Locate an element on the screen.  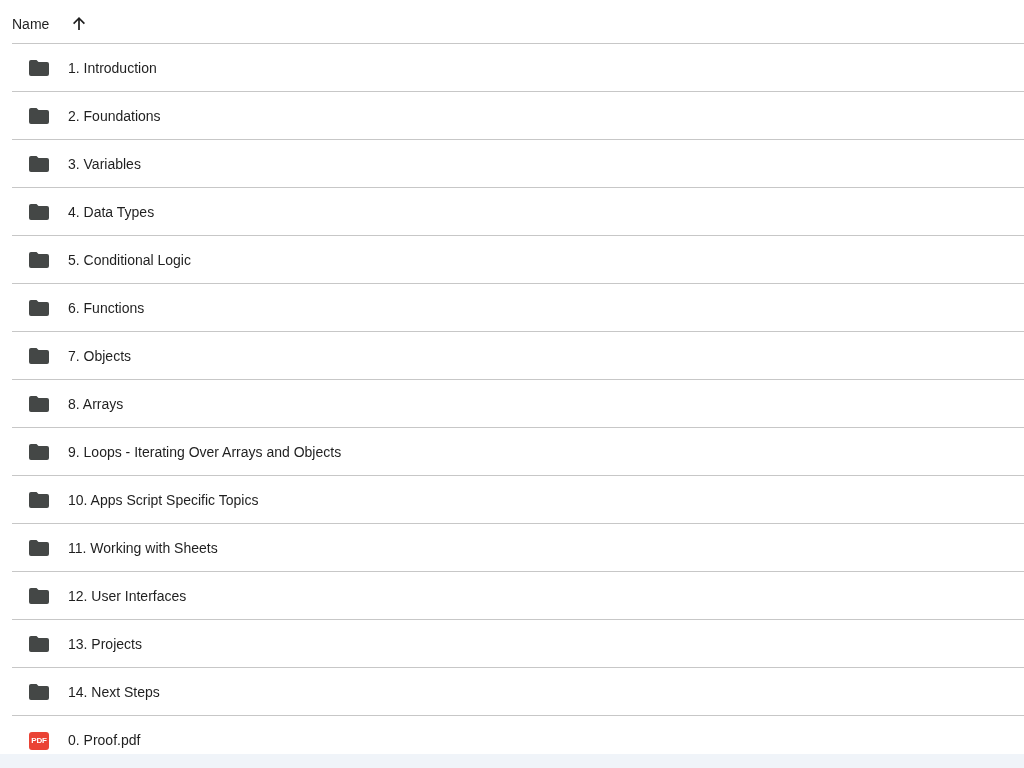
file-name: 3. Variables is located at coordinates (104, 163).